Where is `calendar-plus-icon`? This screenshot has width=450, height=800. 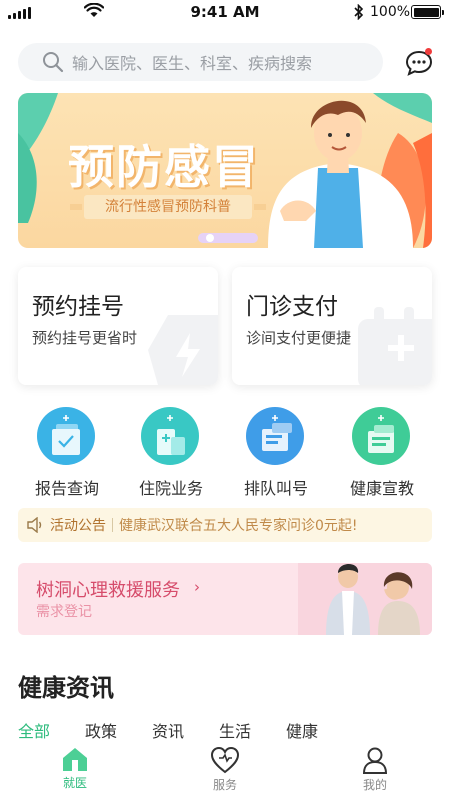
calendar-plus-icon is located at coordinates (395, 346).